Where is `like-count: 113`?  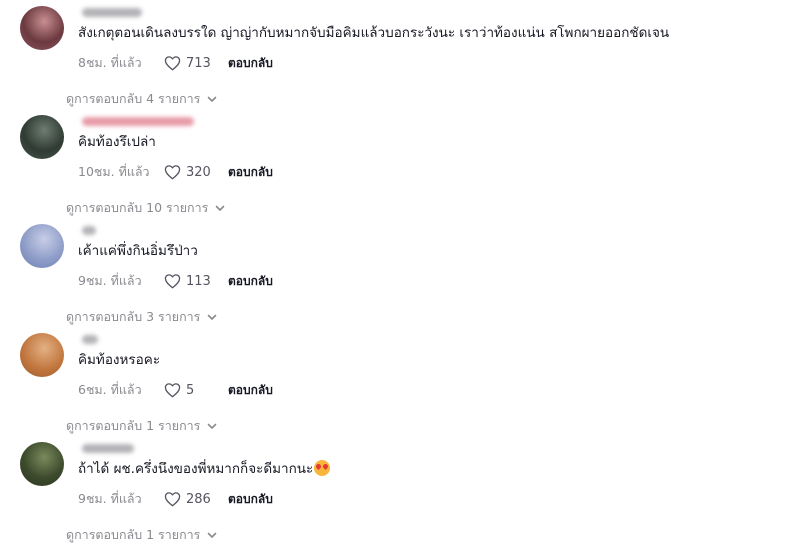 like-count: 113 is located at coordinates (198, 281).